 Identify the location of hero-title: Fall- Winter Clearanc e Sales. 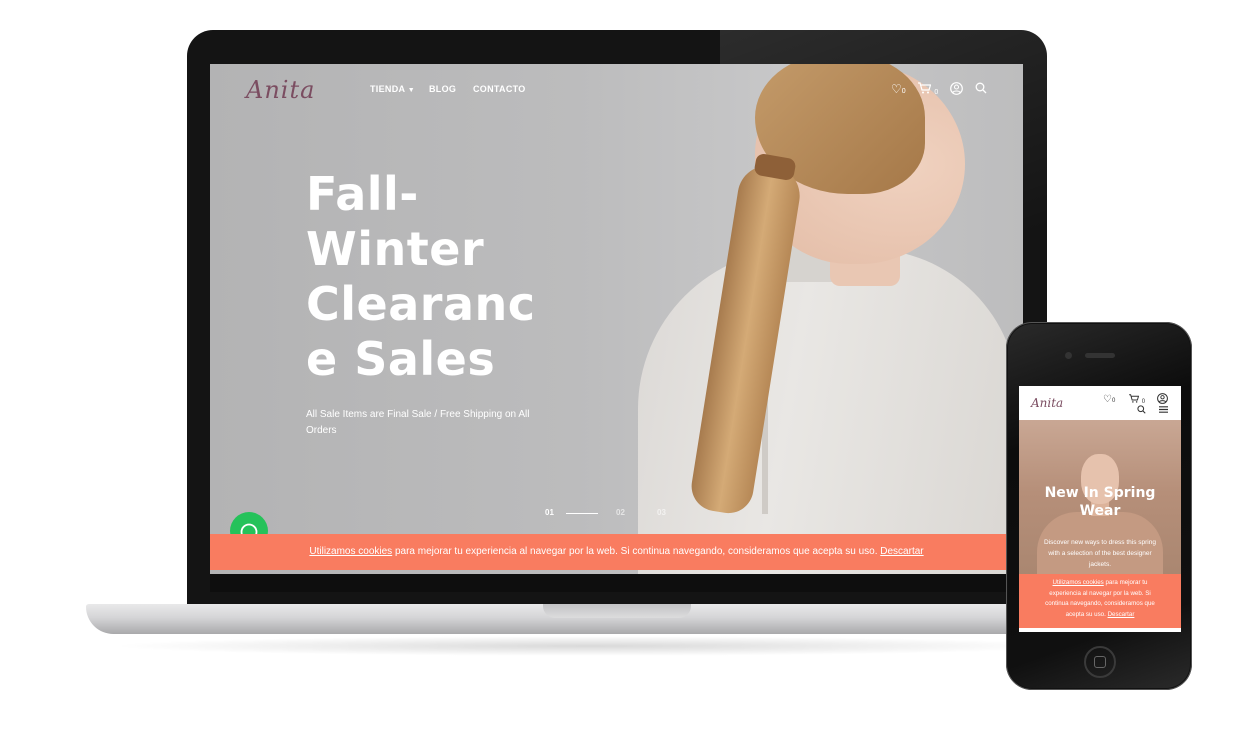
(421, 277).